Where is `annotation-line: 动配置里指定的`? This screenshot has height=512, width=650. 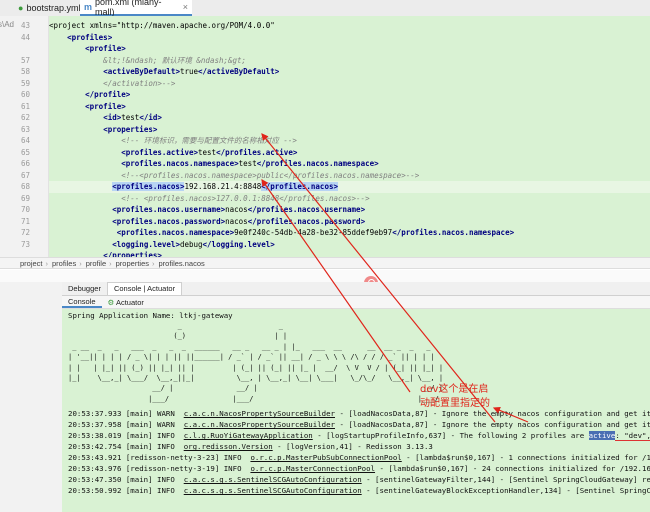
annotation-line: 动配置里指定的 is located at coordinates (455, 403).